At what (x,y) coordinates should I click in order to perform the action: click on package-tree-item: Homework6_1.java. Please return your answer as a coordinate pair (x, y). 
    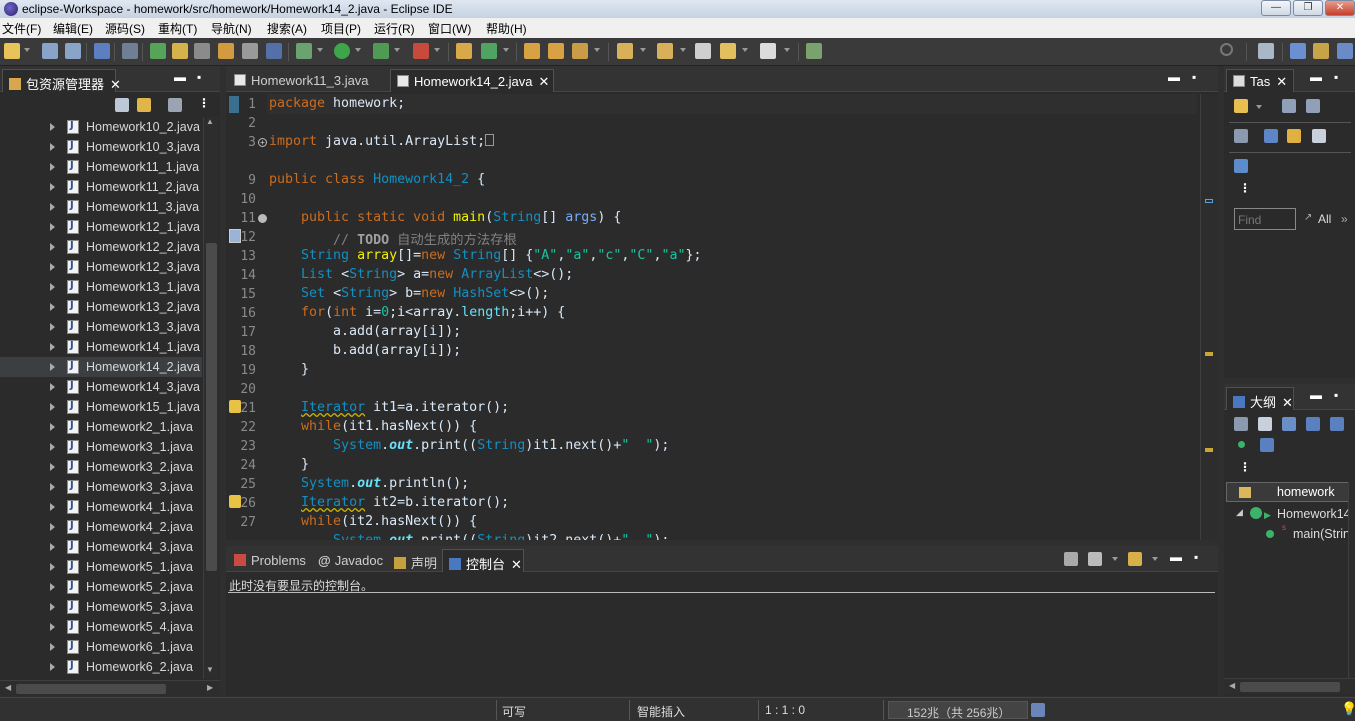
    Looking at the image, I should click on (101, 647).